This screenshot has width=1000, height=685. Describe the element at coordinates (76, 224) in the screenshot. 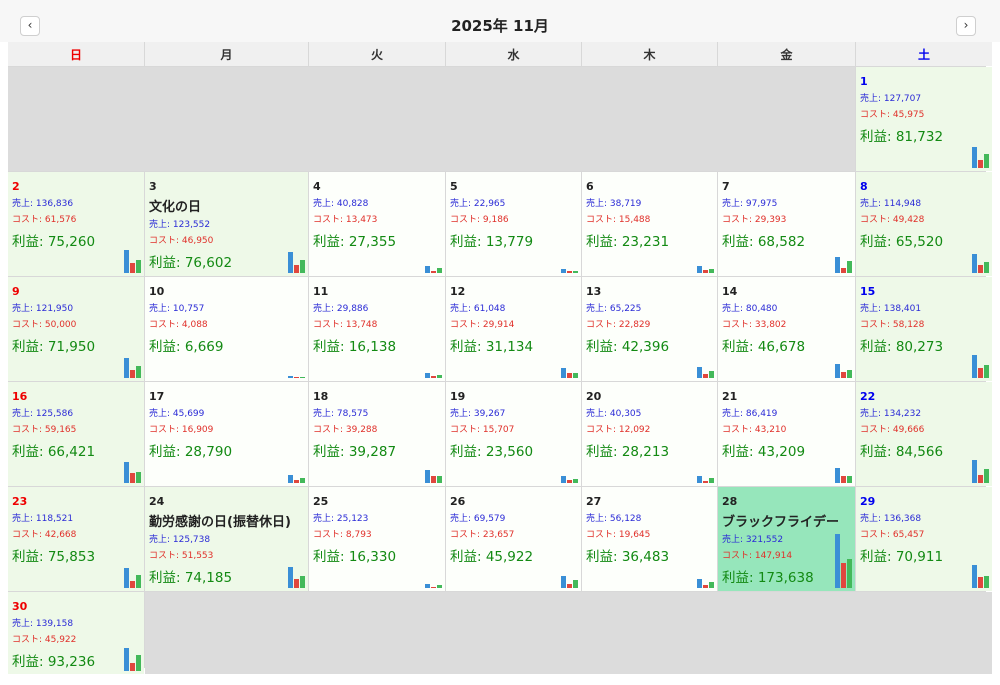

I see `day-cell: 2 売上: 136,836 コスト: 61,576 利益: 75,260` at that location.